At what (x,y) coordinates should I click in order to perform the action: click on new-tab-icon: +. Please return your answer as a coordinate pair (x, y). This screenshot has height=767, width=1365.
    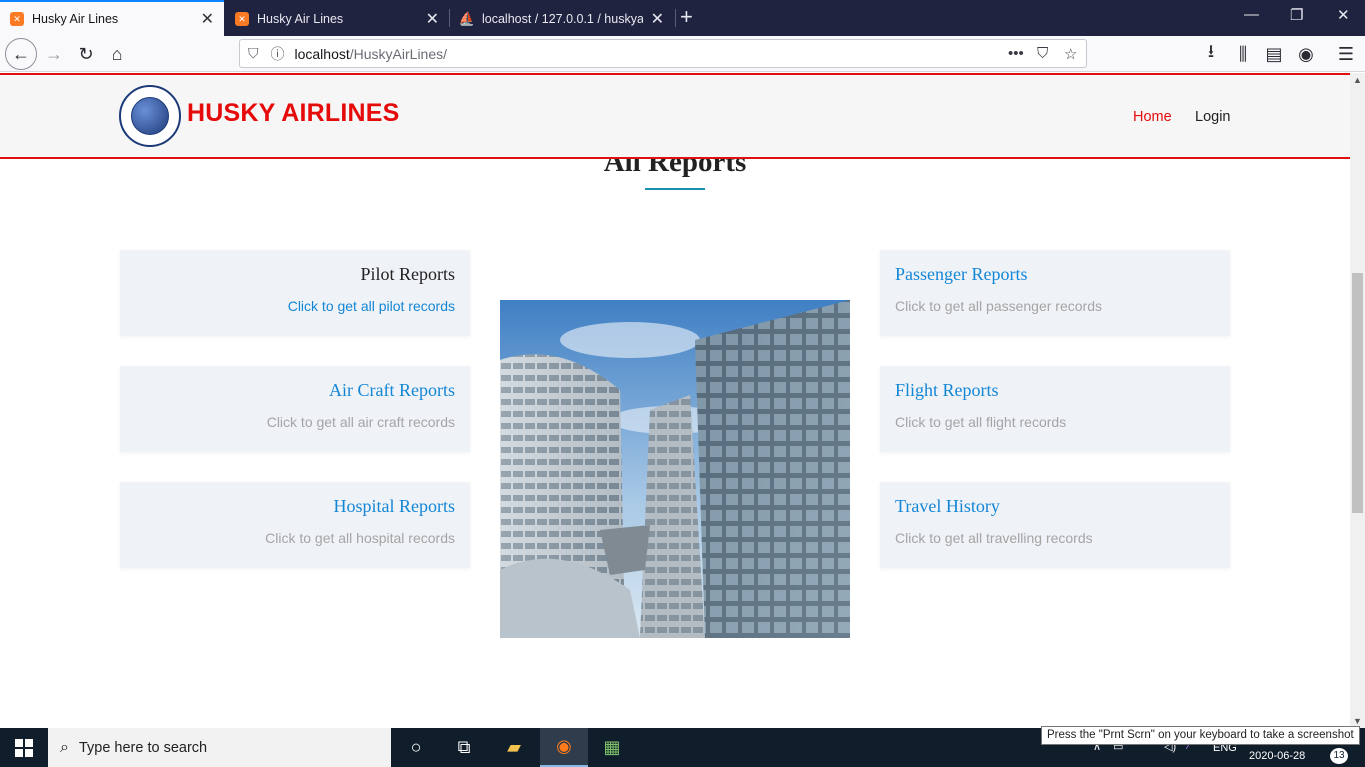
    Looking at the image, I should click on (686, 17).